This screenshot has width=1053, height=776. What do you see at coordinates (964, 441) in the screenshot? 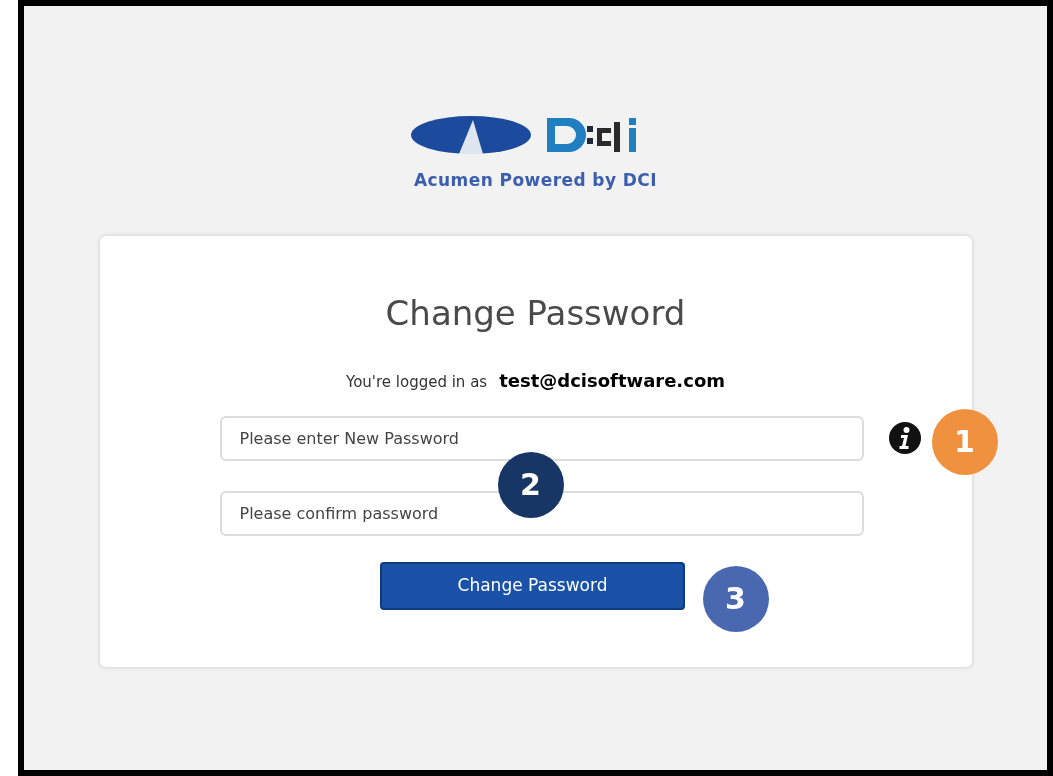
I see `step-number-badge: 1` at bounding box center [964, 441].